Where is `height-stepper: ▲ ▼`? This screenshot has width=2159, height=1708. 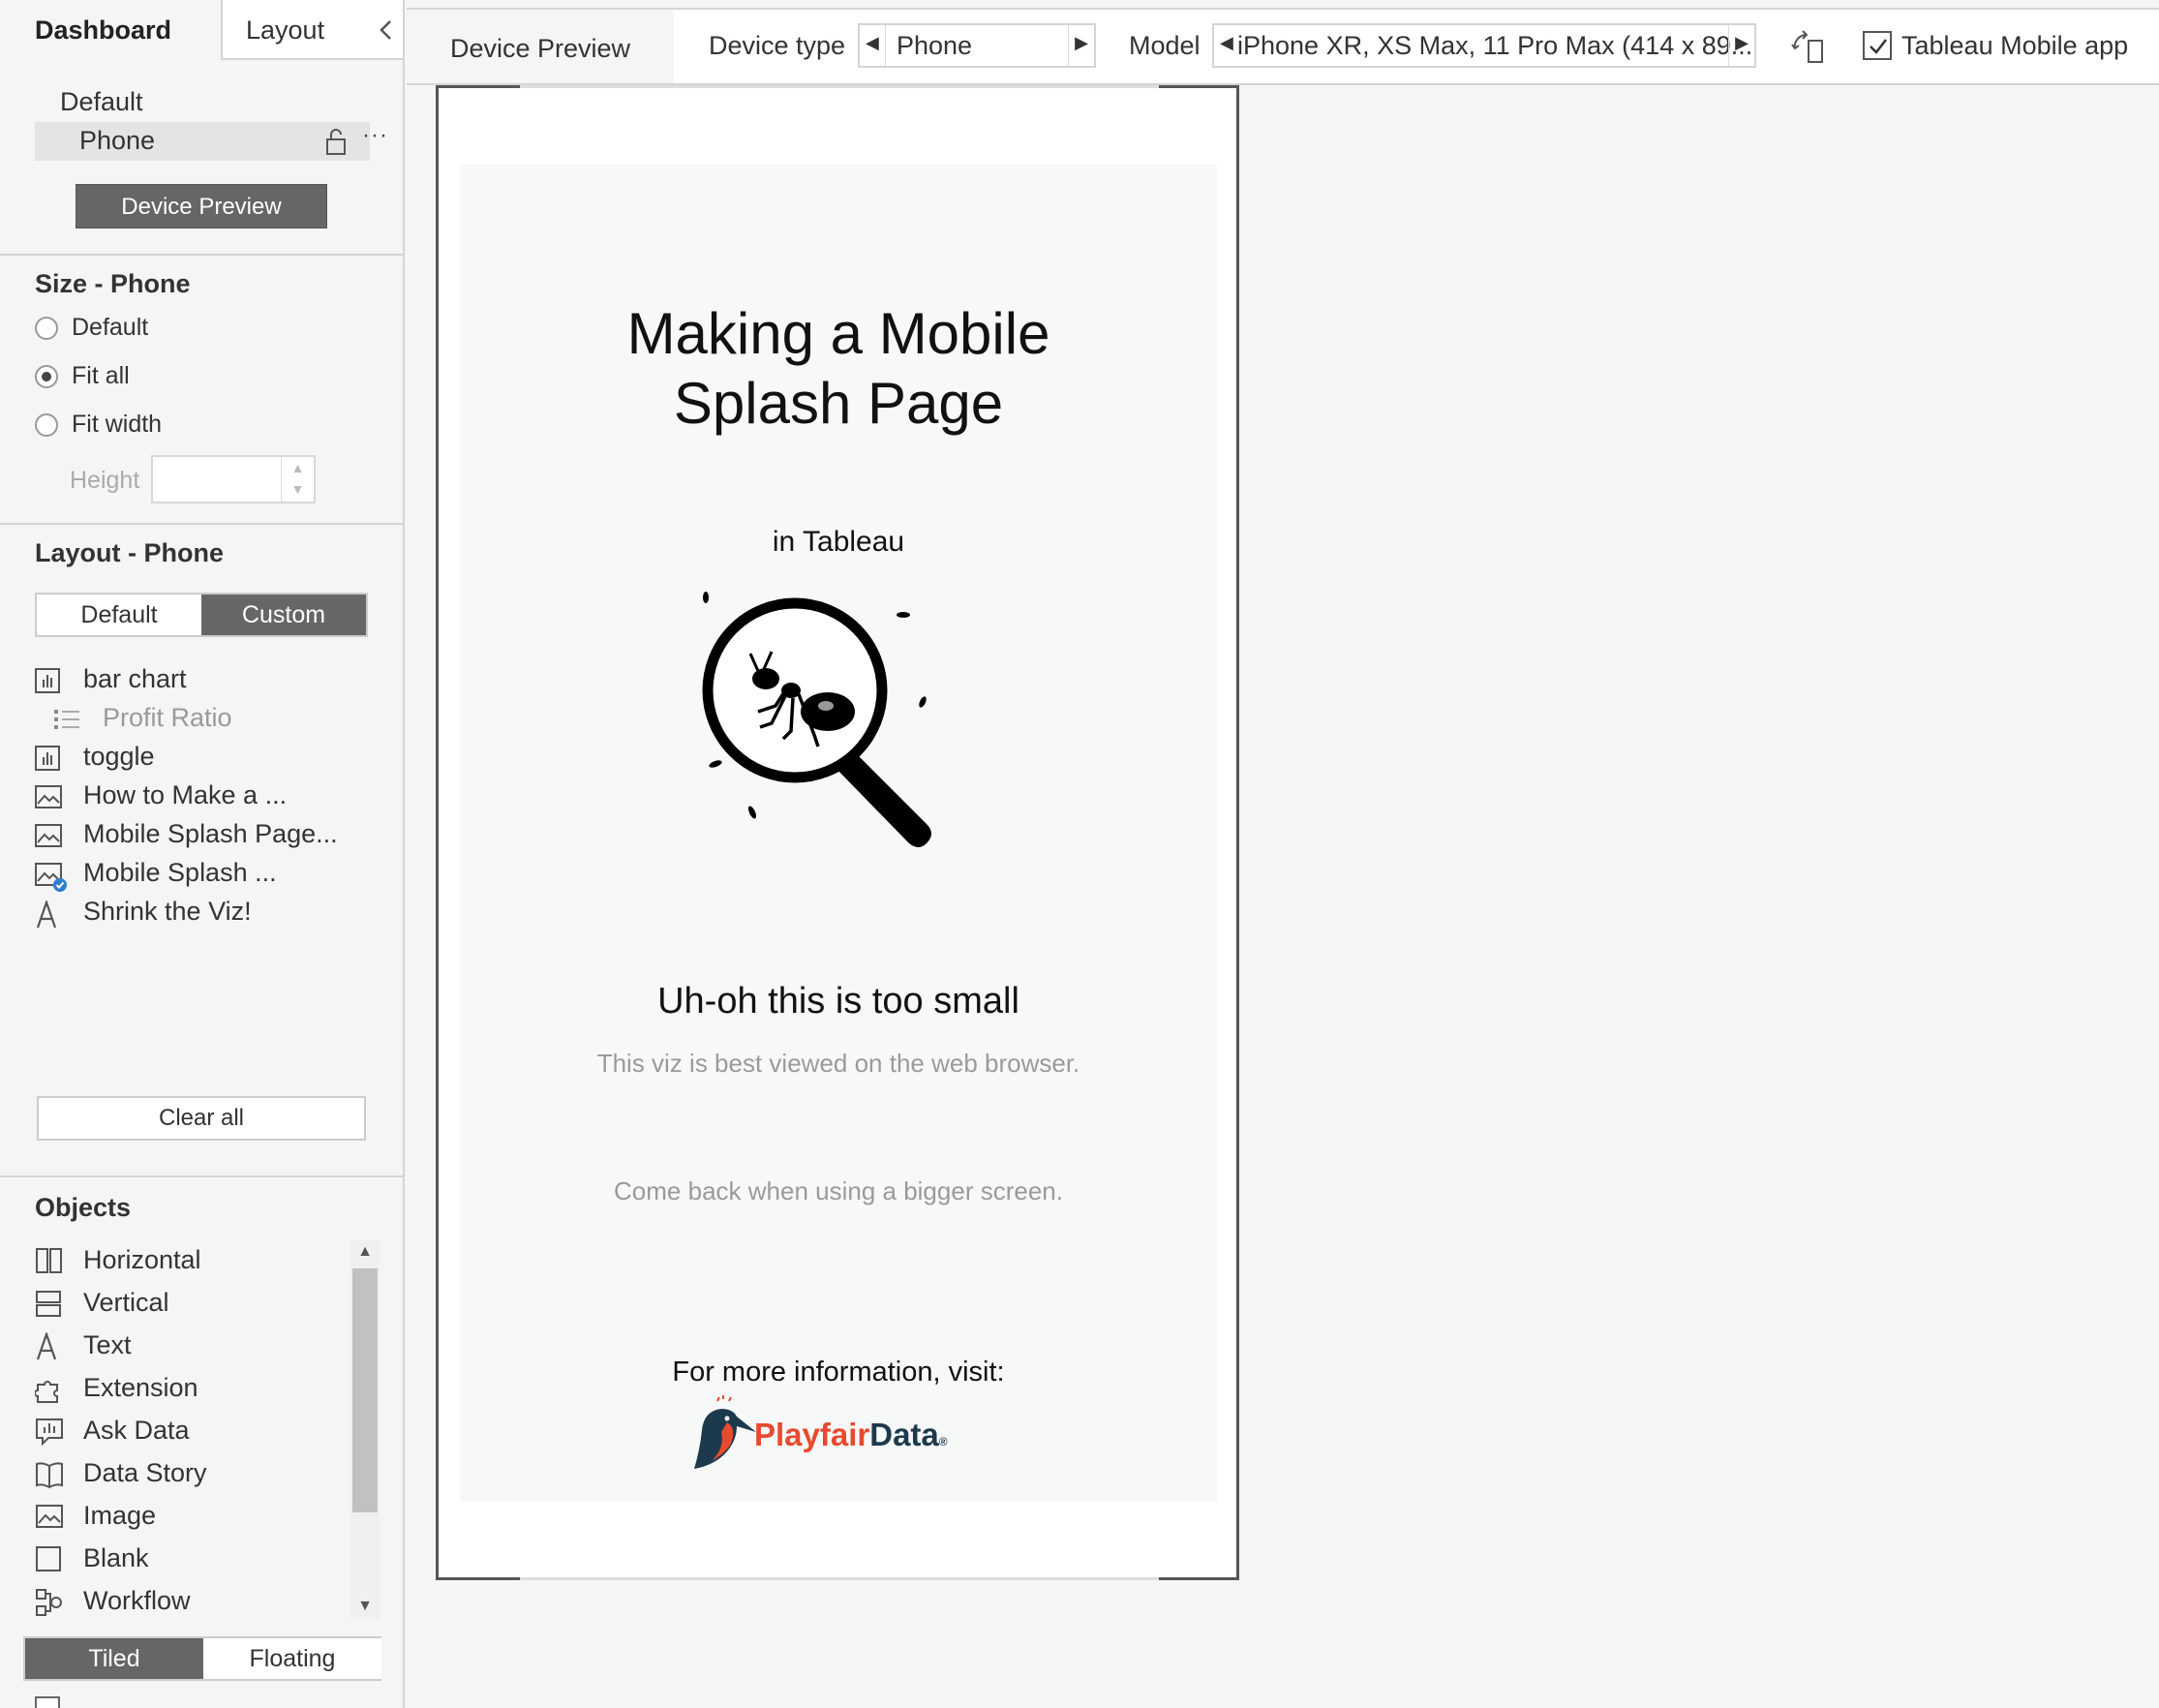 height-stepper: ▲ ▼ is located at coordinates (297, 479).